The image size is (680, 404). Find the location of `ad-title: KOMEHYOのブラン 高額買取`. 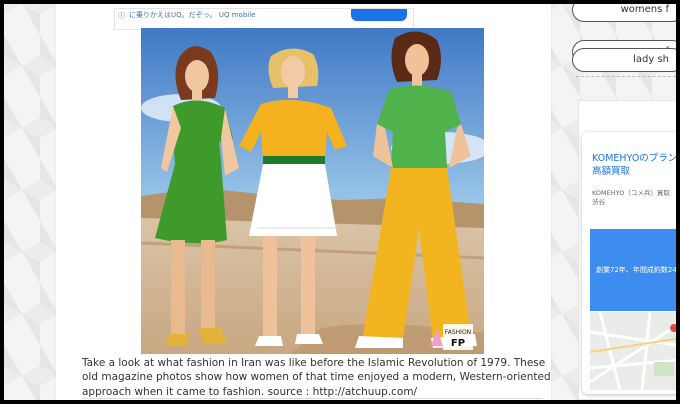

ad-title: KOMEHYOのブラン 高額買取 is located at coordinates (634, 165).